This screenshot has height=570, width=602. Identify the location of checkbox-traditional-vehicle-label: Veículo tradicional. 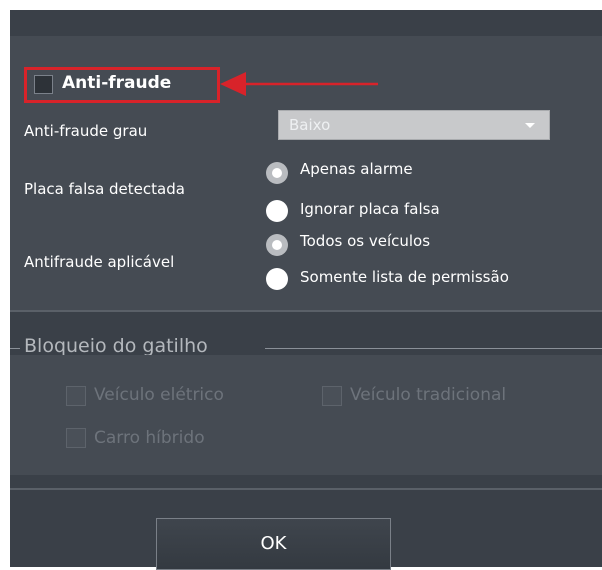
(428, 395).